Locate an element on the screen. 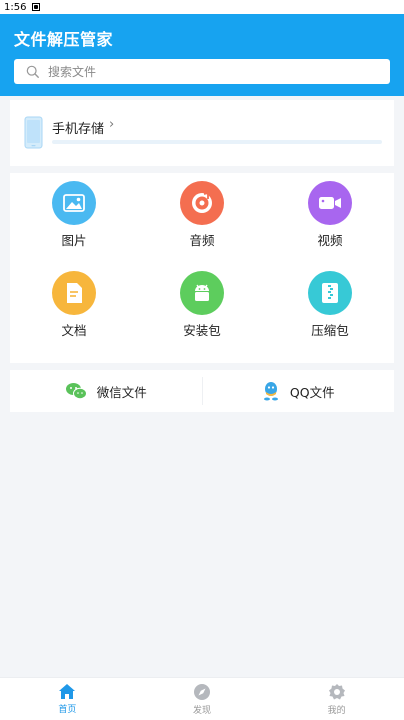 The height and width of the screenshot is (720, 404). tab-home: 首页 is located at coordinates (67, 699).